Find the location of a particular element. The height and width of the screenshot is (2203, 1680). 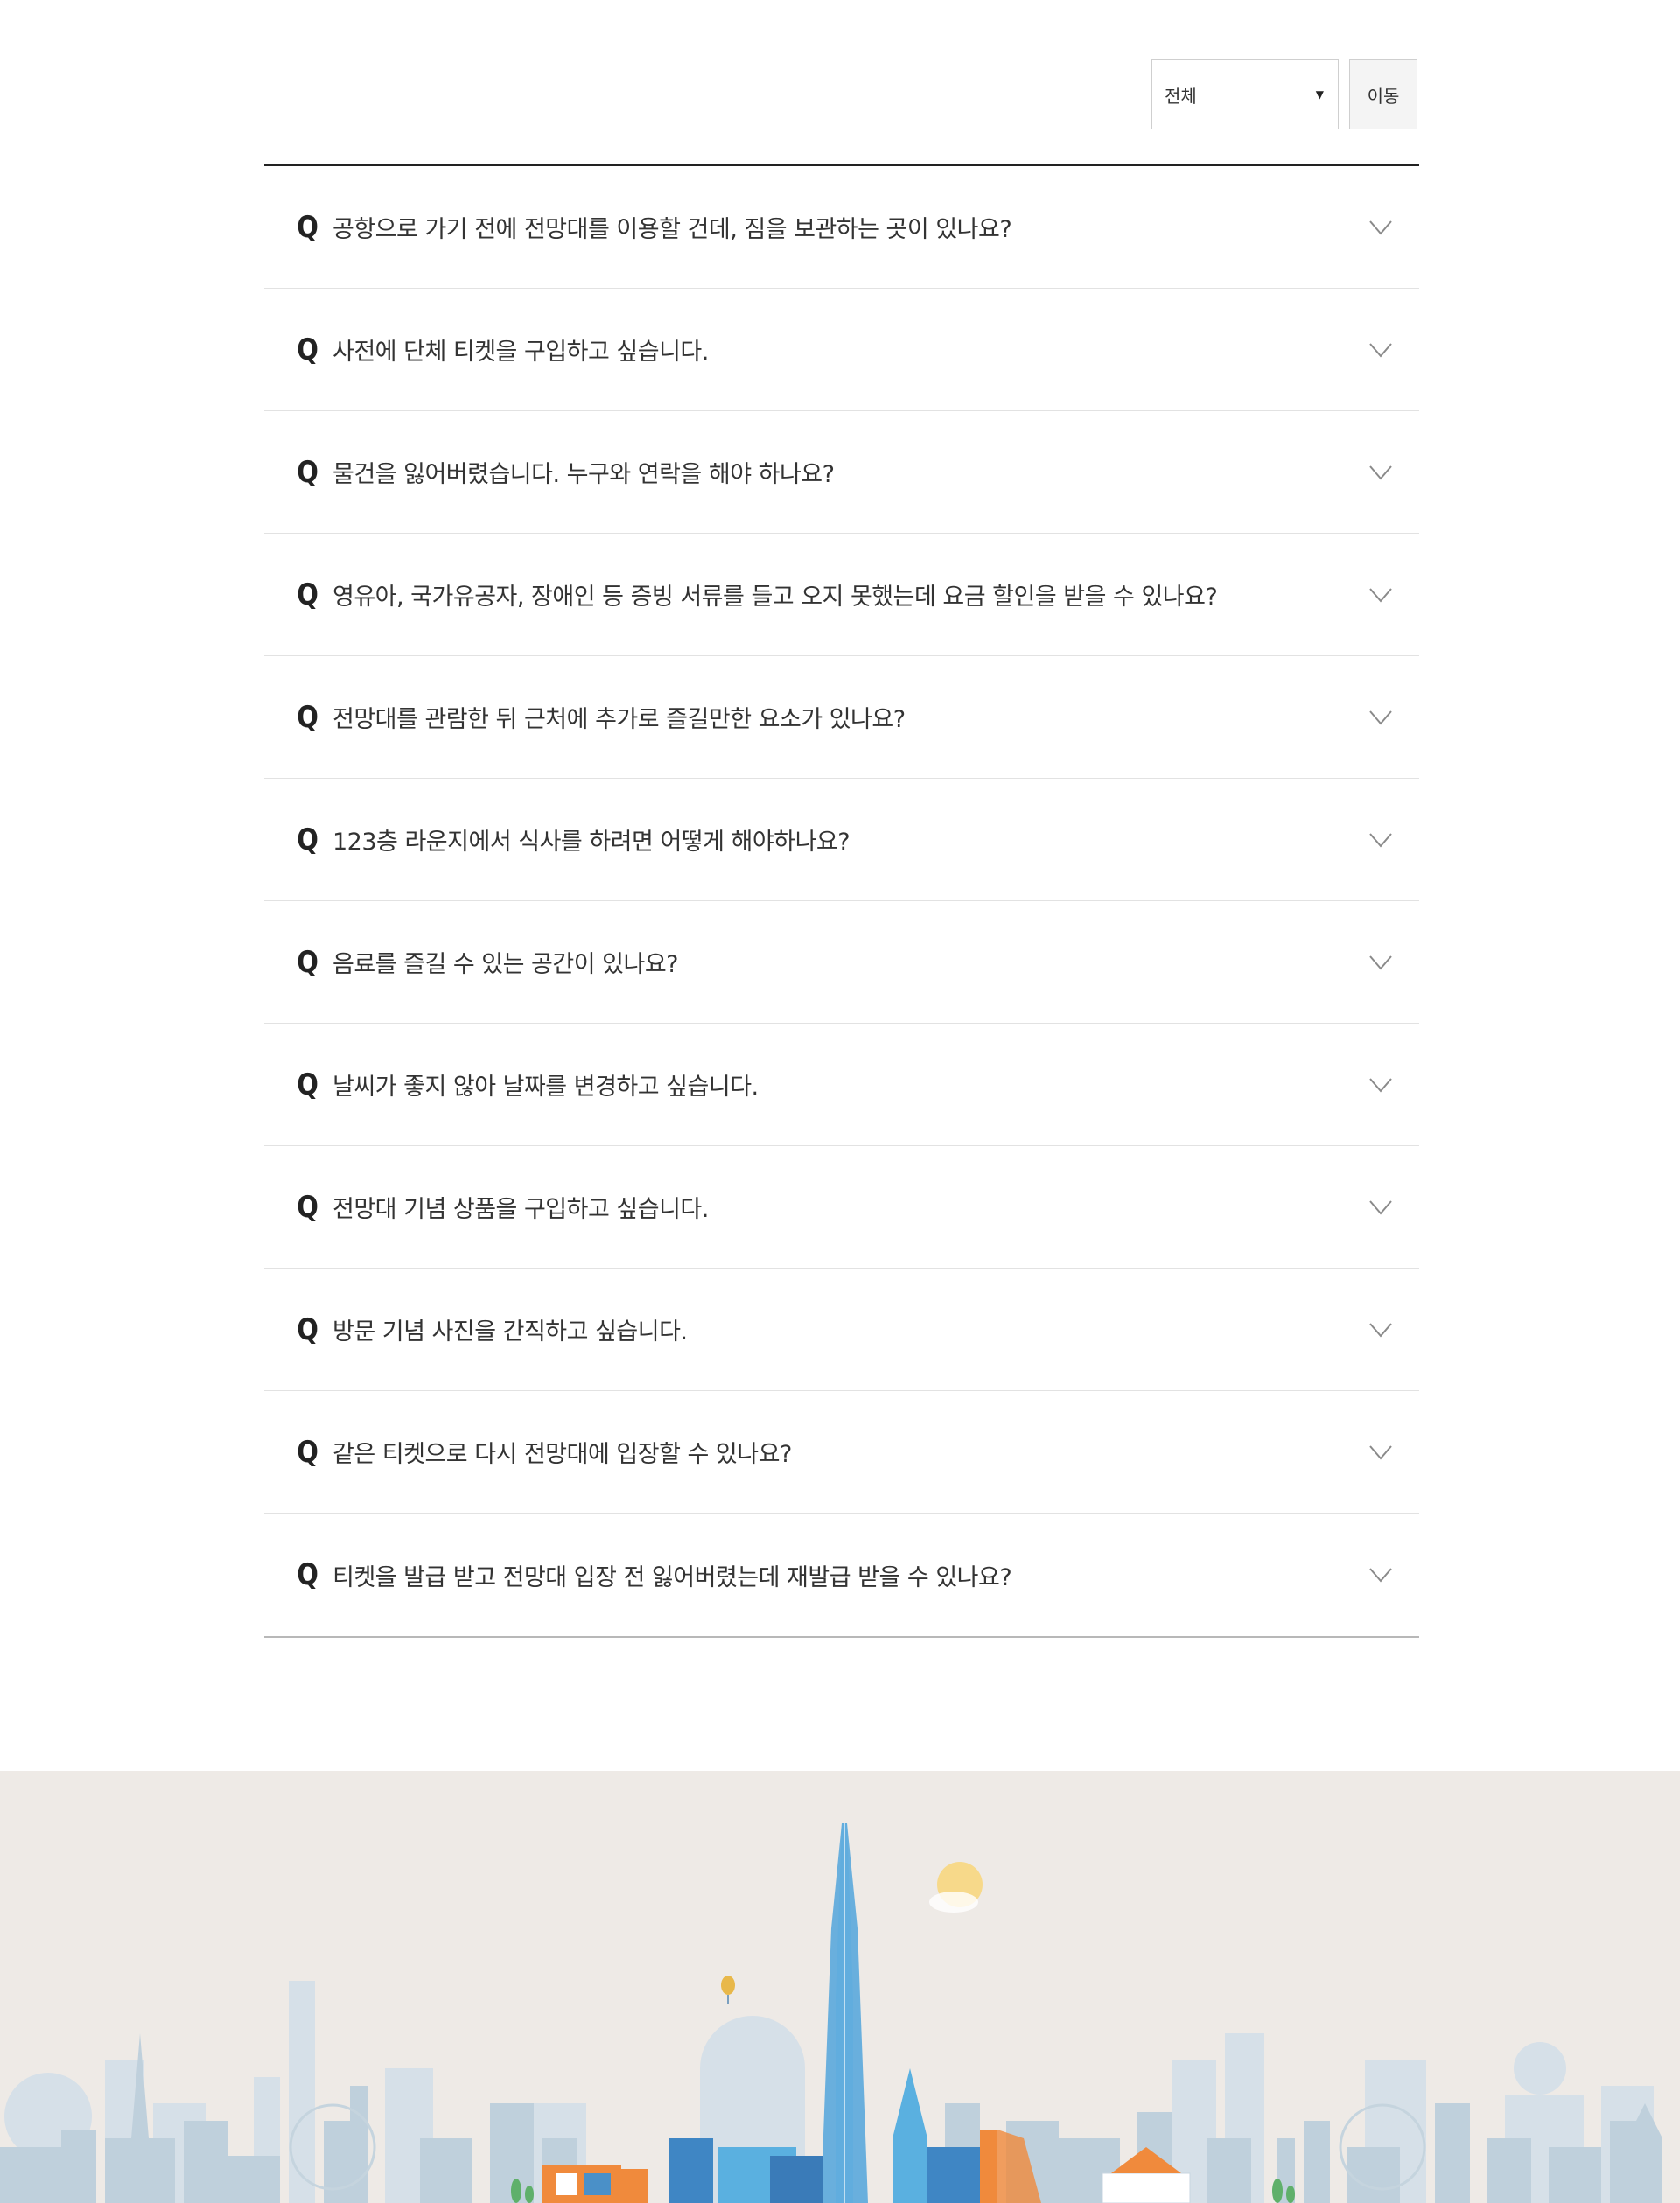

faq-item: Q 전망대를 관람한 뒤 근처에 추가로 즐길만한 요소가 있나요? is located at coordinates (841, 717).